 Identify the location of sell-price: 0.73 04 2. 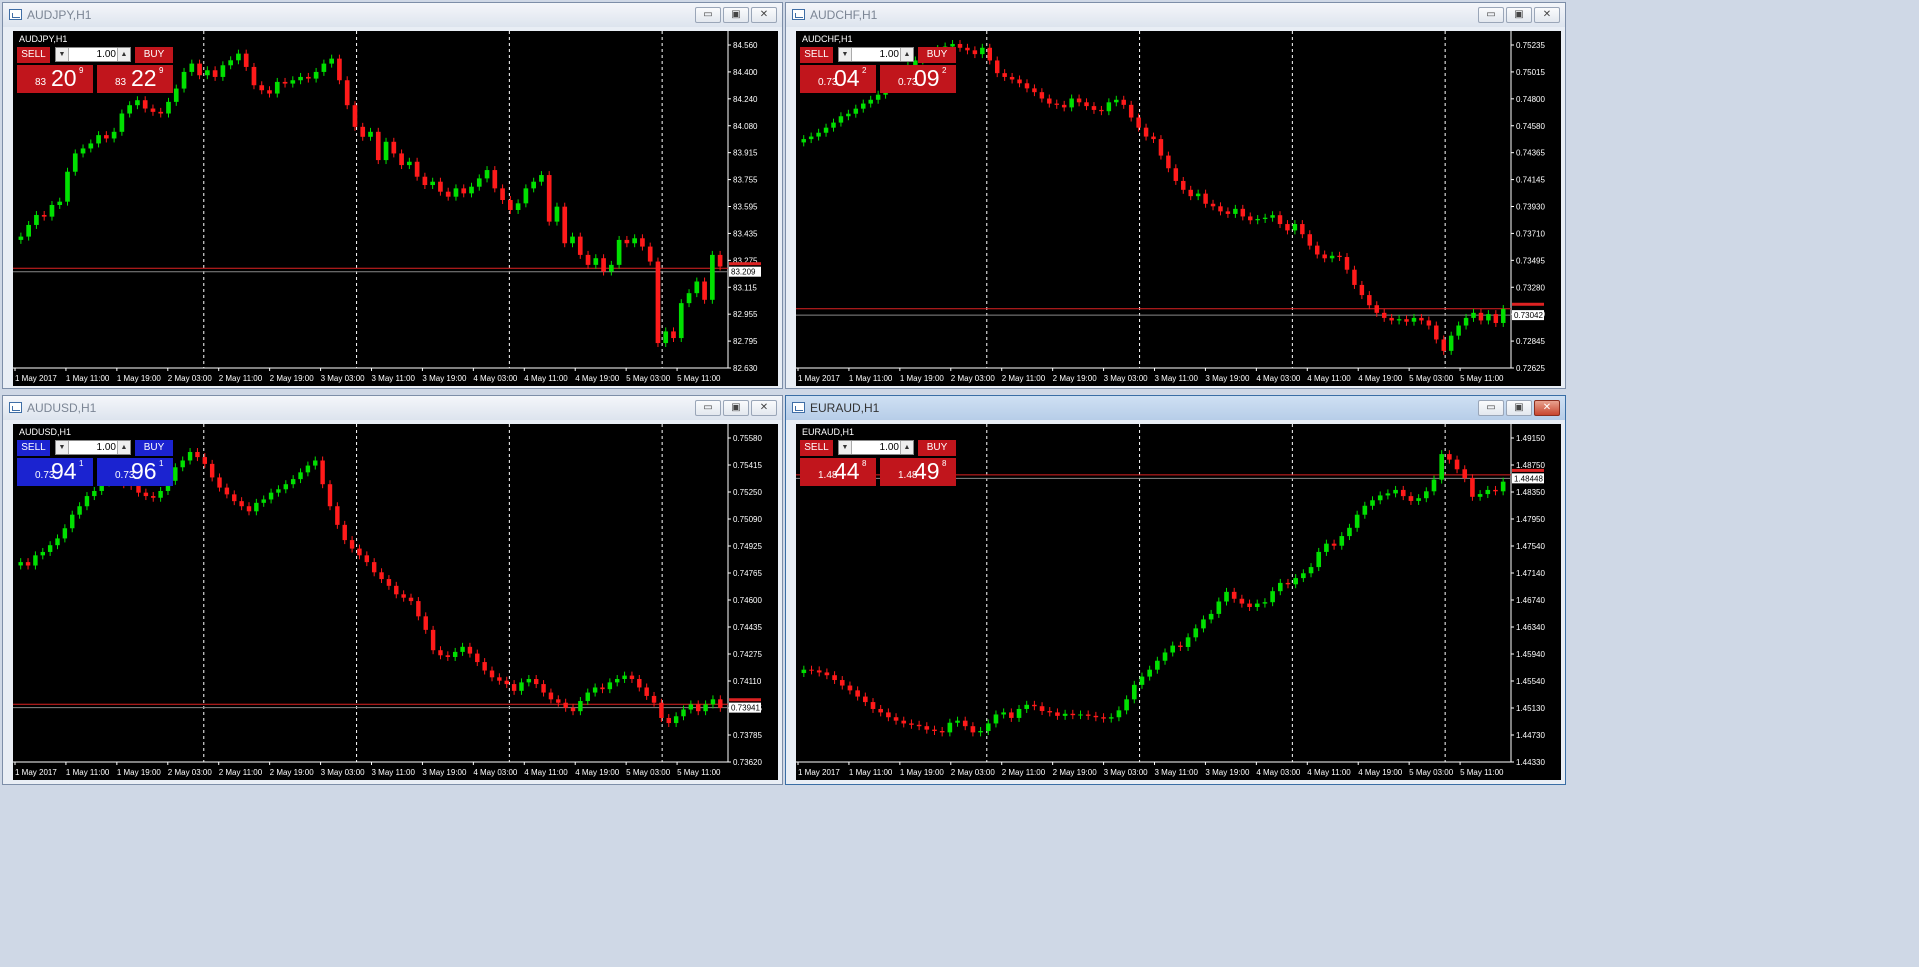
(838, 79).